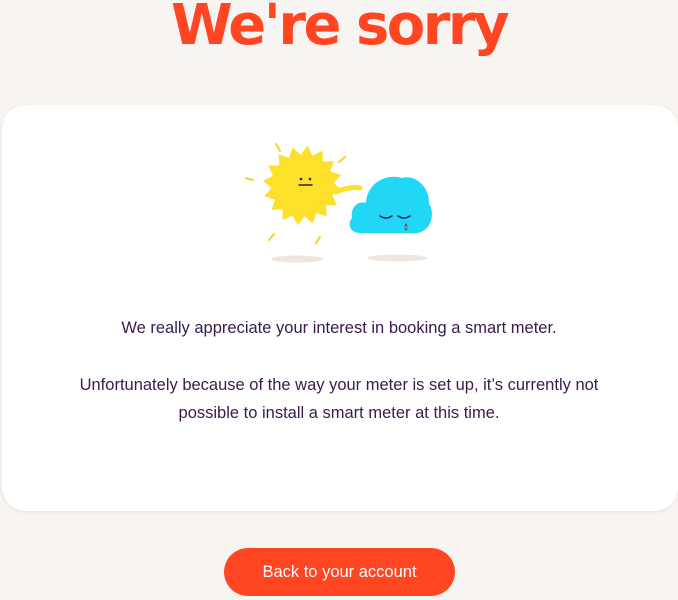 This screenshot has width=678, height=600. I want to click on page-title: We're sorry, so click(340, 29).